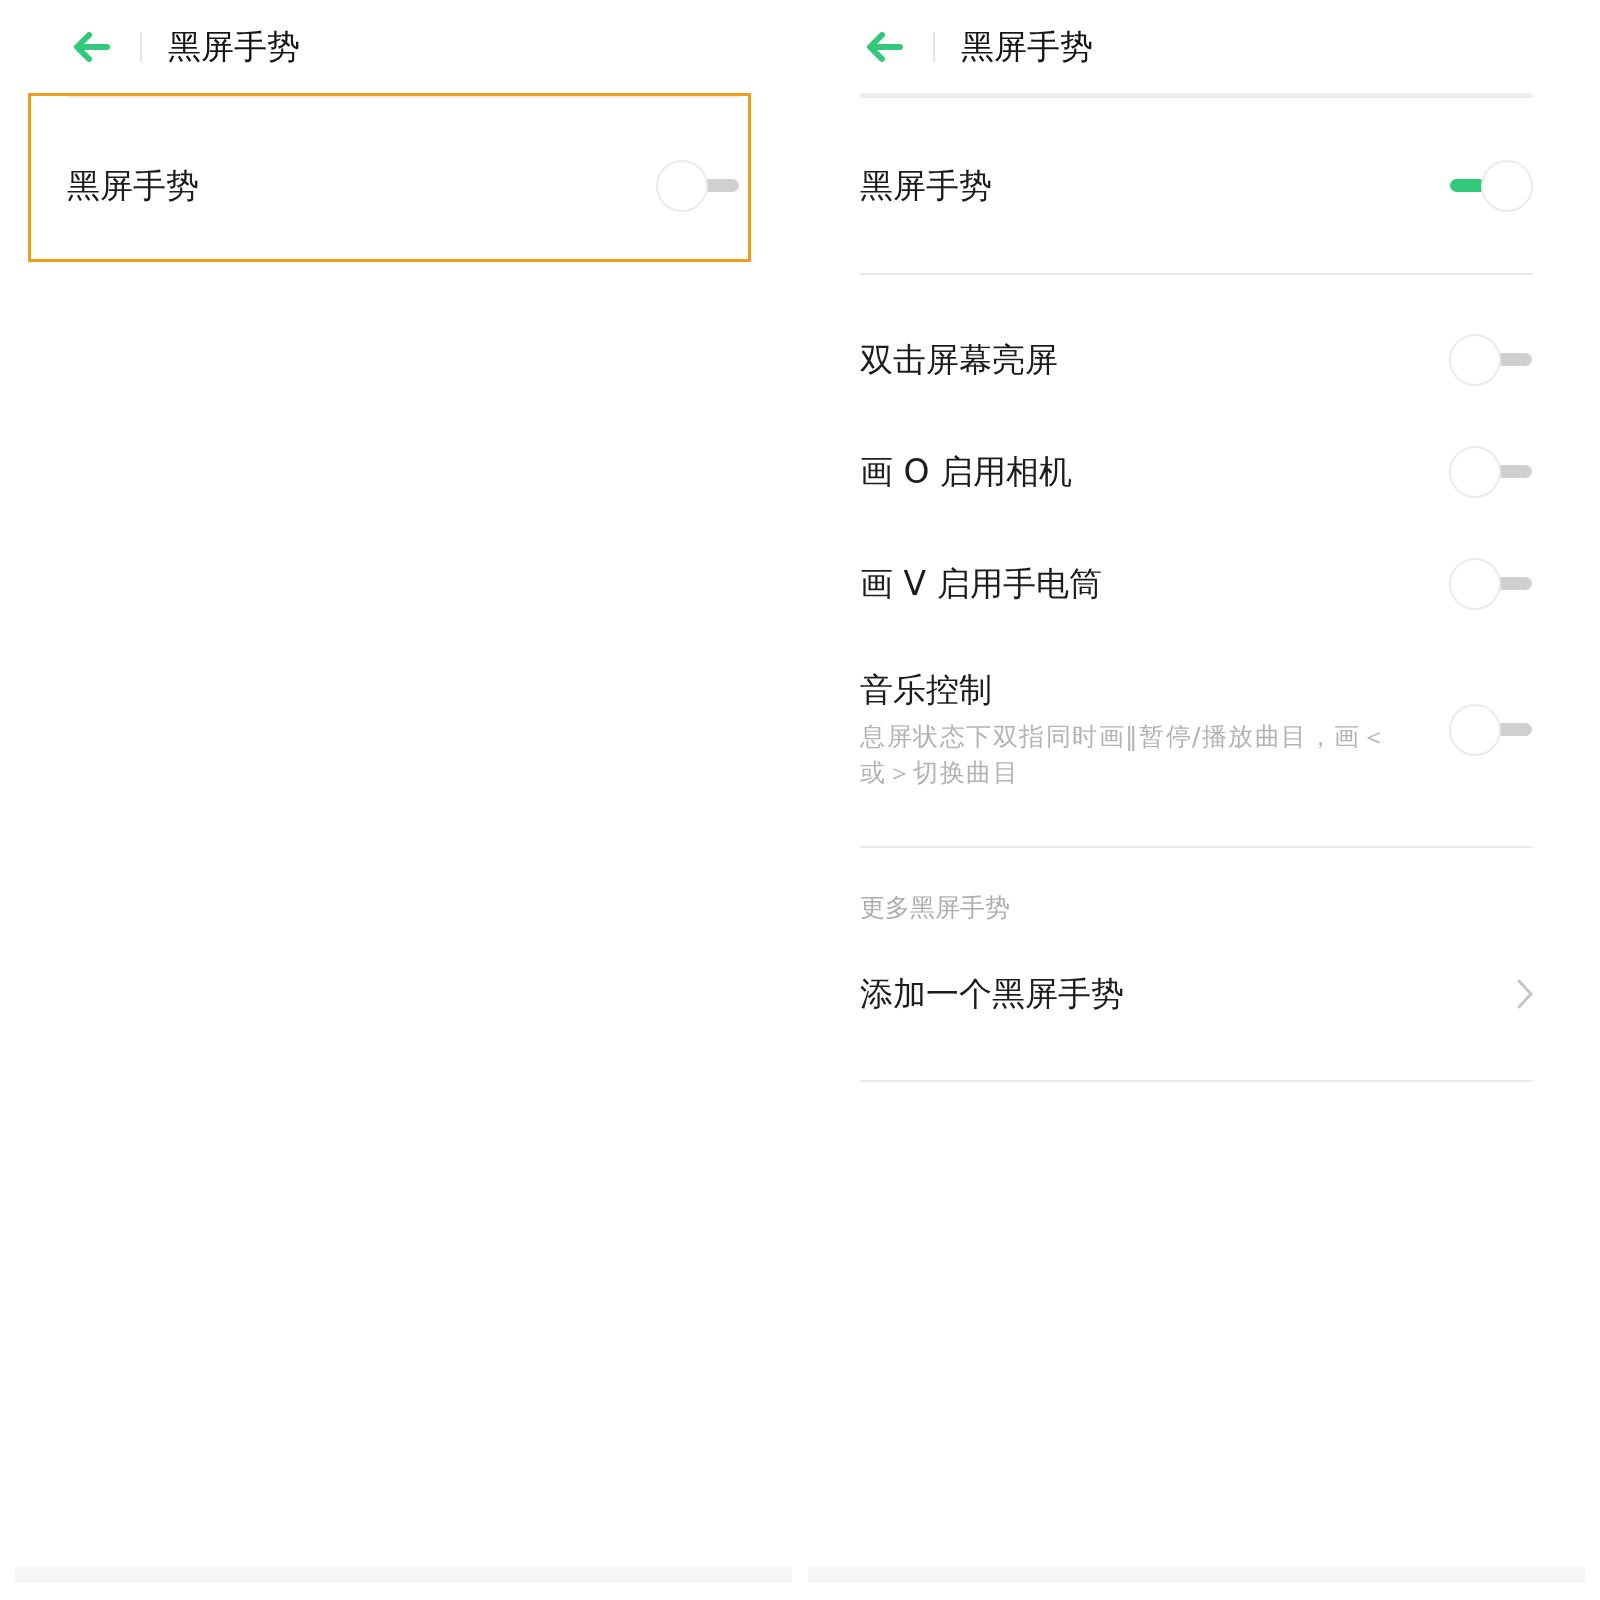  Describe the element at coordinates (926, 690) in the screenshot. I see `setting-label: 音乐控制` at that location.